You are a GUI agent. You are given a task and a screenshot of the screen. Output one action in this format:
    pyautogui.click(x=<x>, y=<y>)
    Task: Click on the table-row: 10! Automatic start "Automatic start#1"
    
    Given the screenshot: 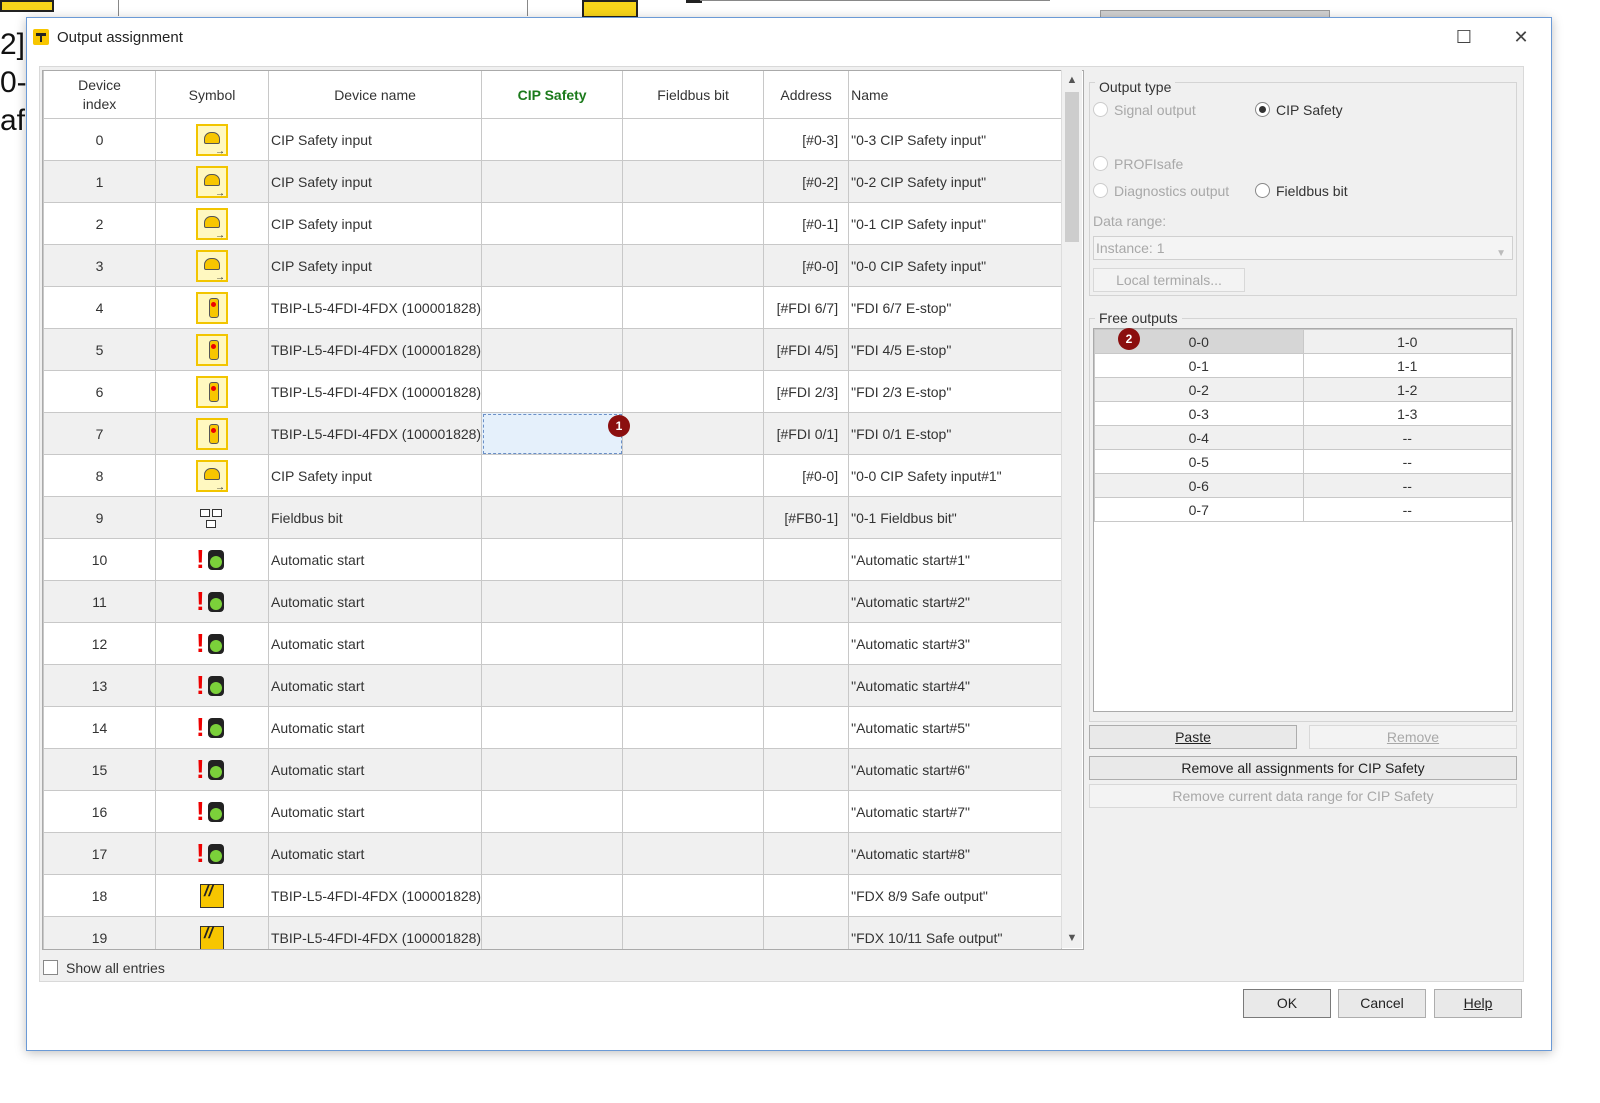 What is the action you would take?
    pyautogui.click(x=553, y=559)
    